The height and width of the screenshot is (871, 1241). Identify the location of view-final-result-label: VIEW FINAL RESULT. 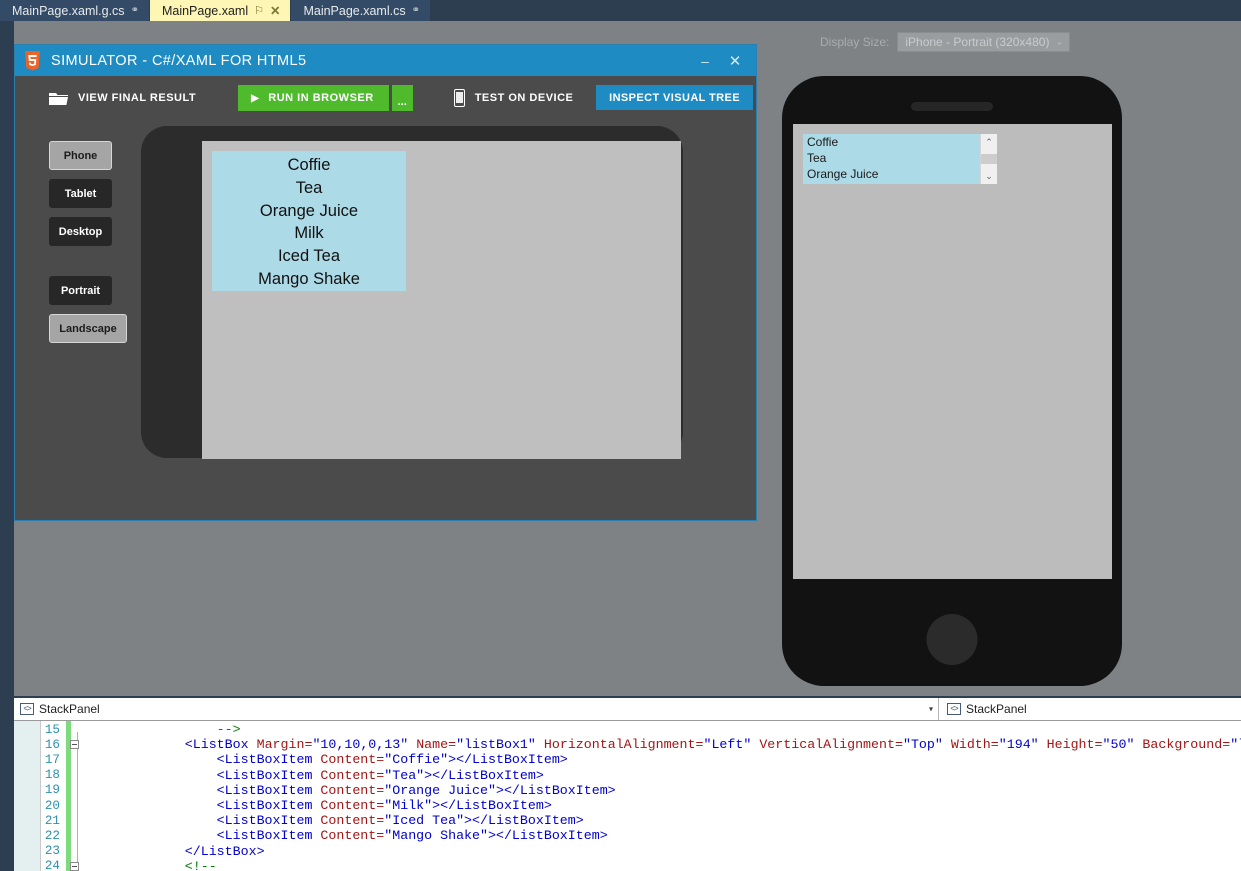
(137, 98).